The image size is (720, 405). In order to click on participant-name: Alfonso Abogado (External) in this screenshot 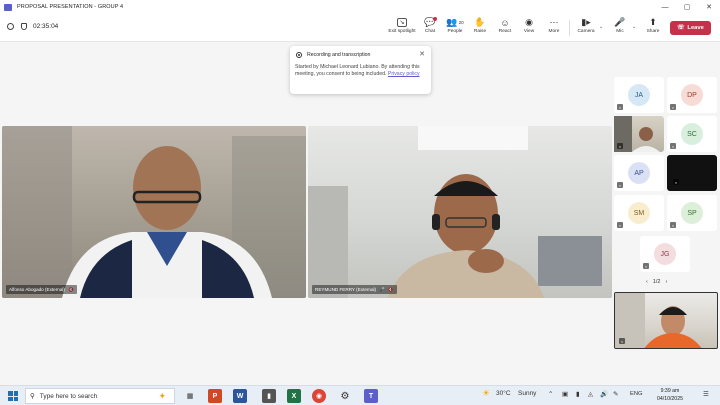, I will do `click(37, 289)`.